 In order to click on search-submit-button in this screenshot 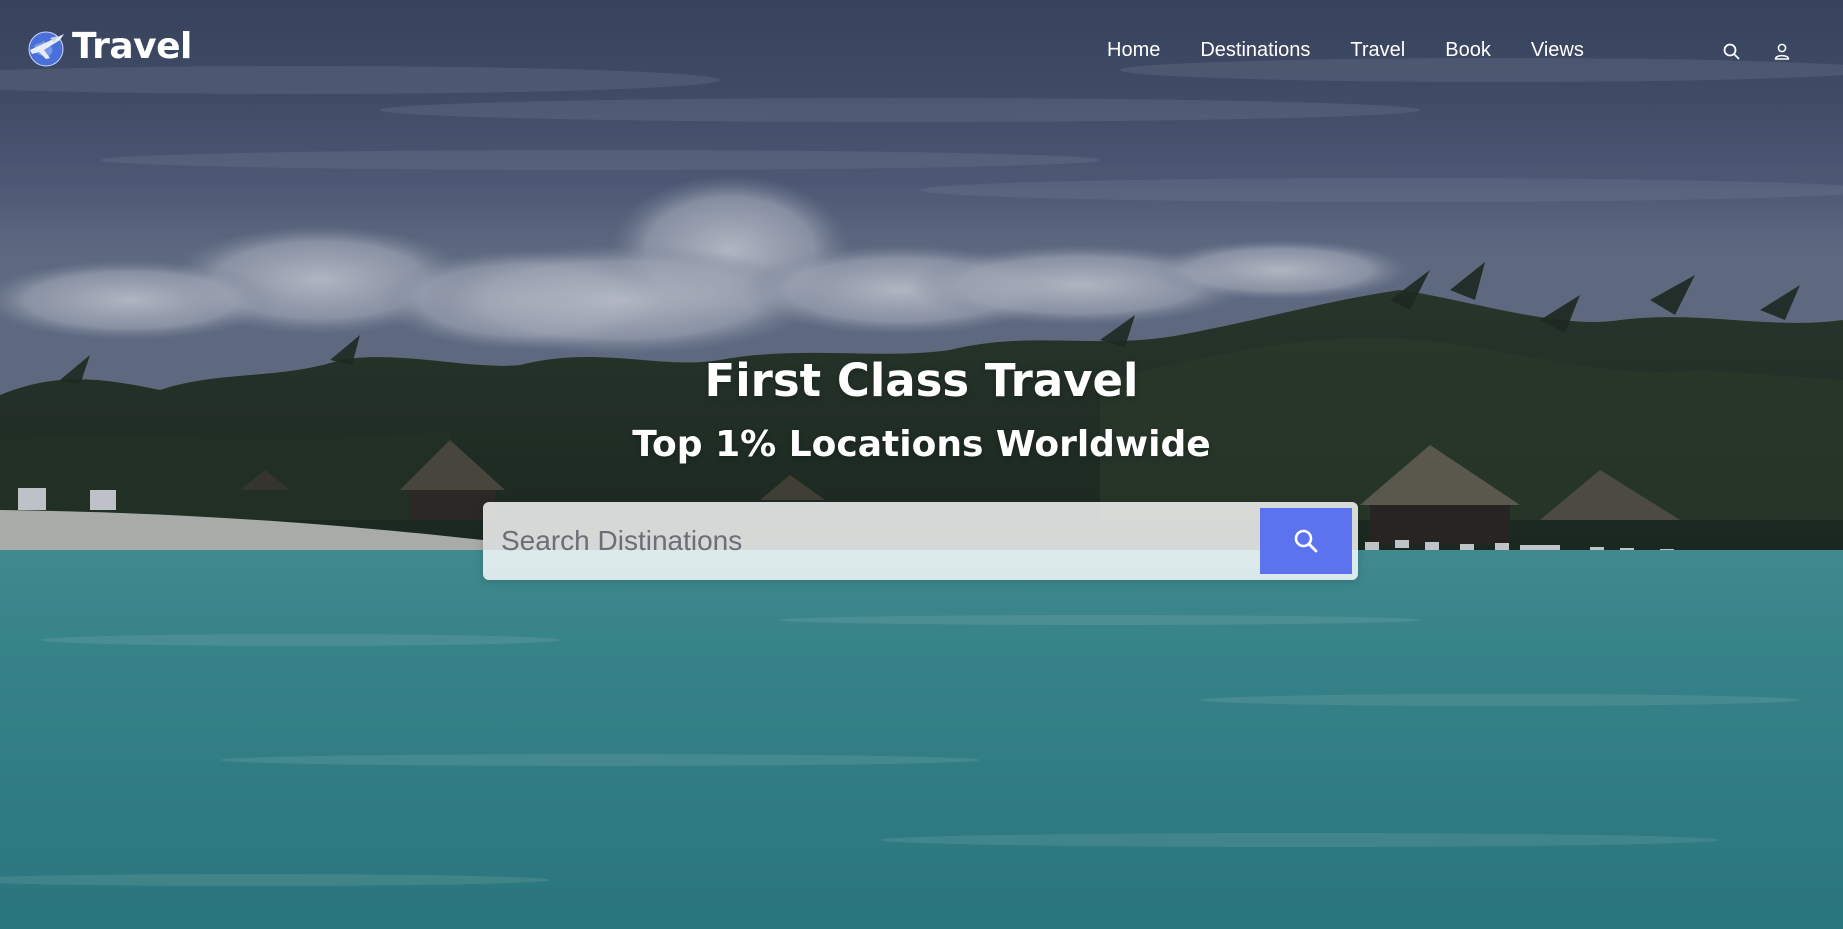, I will do `click(1306, 541)`.